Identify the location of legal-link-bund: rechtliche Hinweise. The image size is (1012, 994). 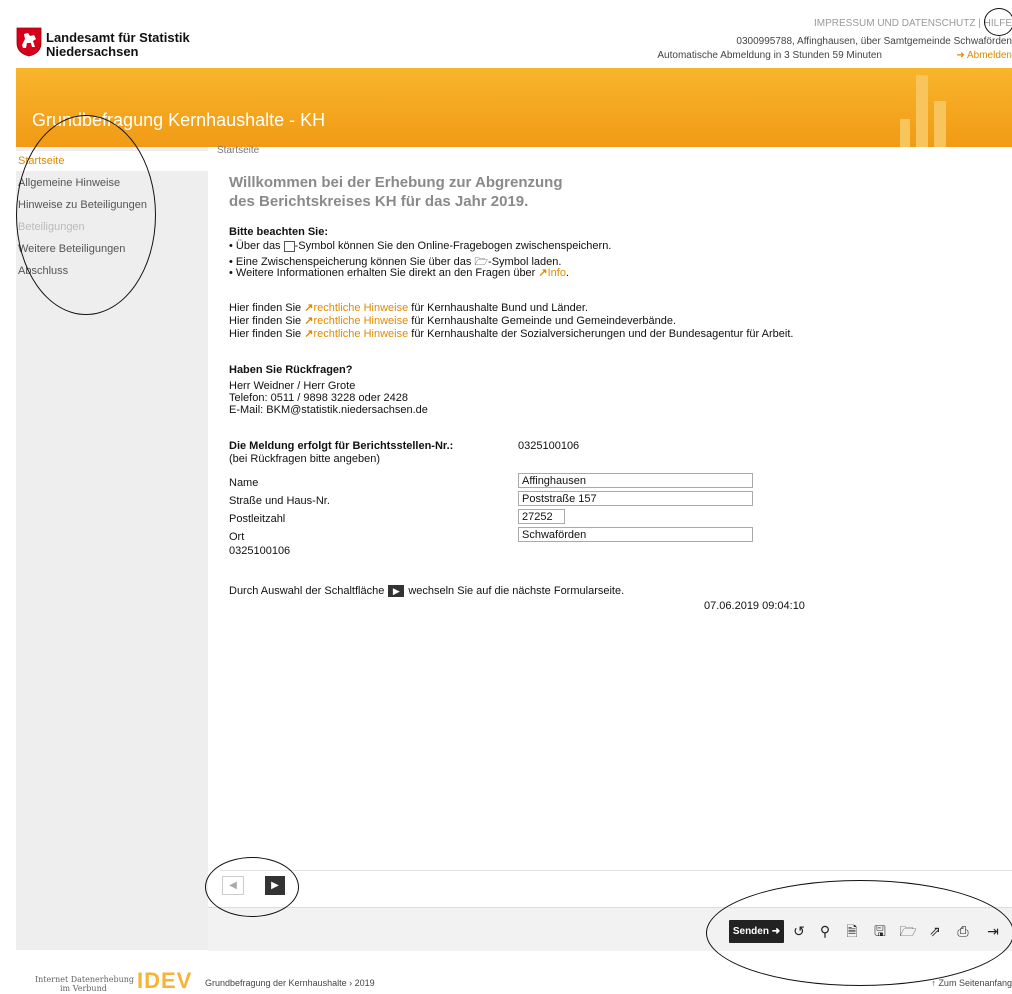
(360, 308).